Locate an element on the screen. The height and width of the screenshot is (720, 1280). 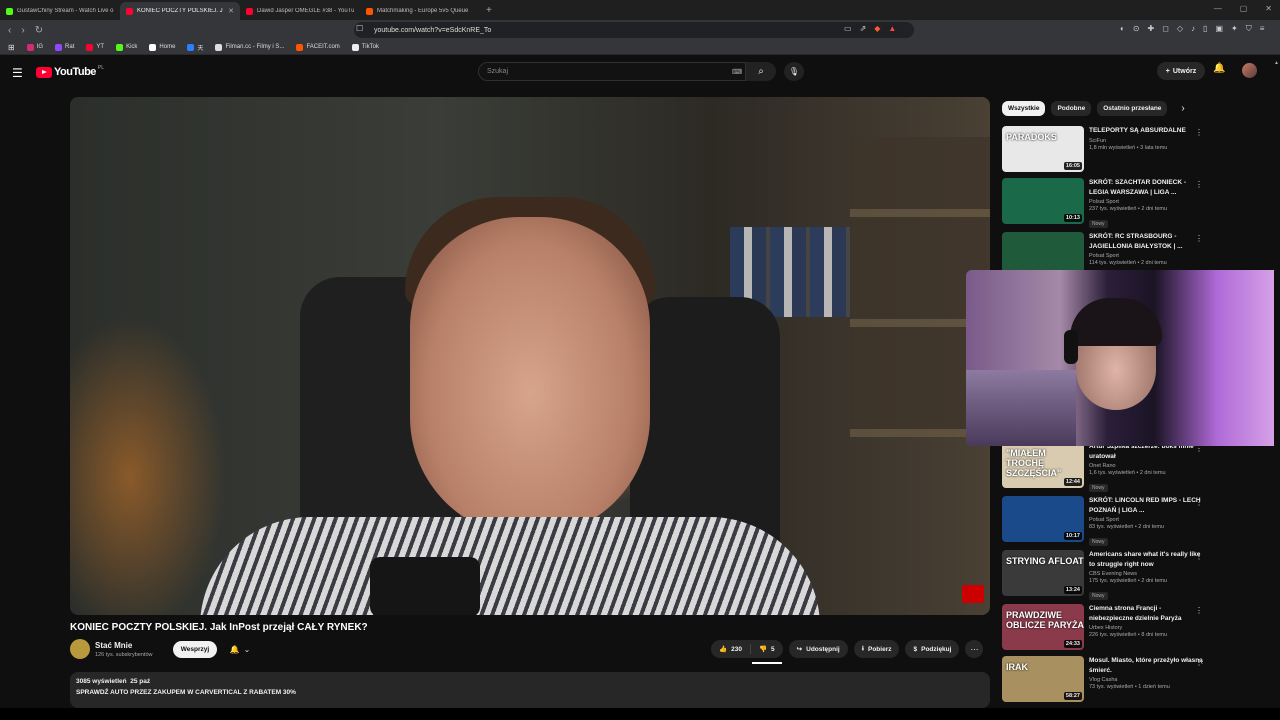
recommendation-channel: Onet Rano is located at coordinates (1148, 466).